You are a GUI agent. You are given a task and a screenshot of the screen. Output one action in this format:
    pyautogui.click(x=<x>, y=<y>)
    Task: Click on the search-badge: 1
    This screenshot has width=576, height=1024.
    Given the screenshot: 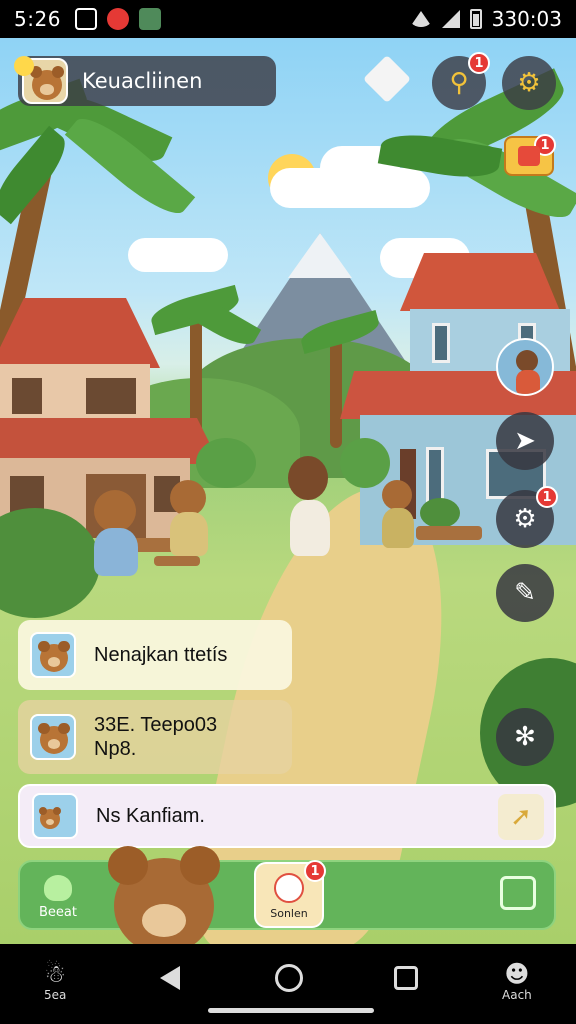 What is the action you would take?
    pyautogui.click(x=479, y=63)
    